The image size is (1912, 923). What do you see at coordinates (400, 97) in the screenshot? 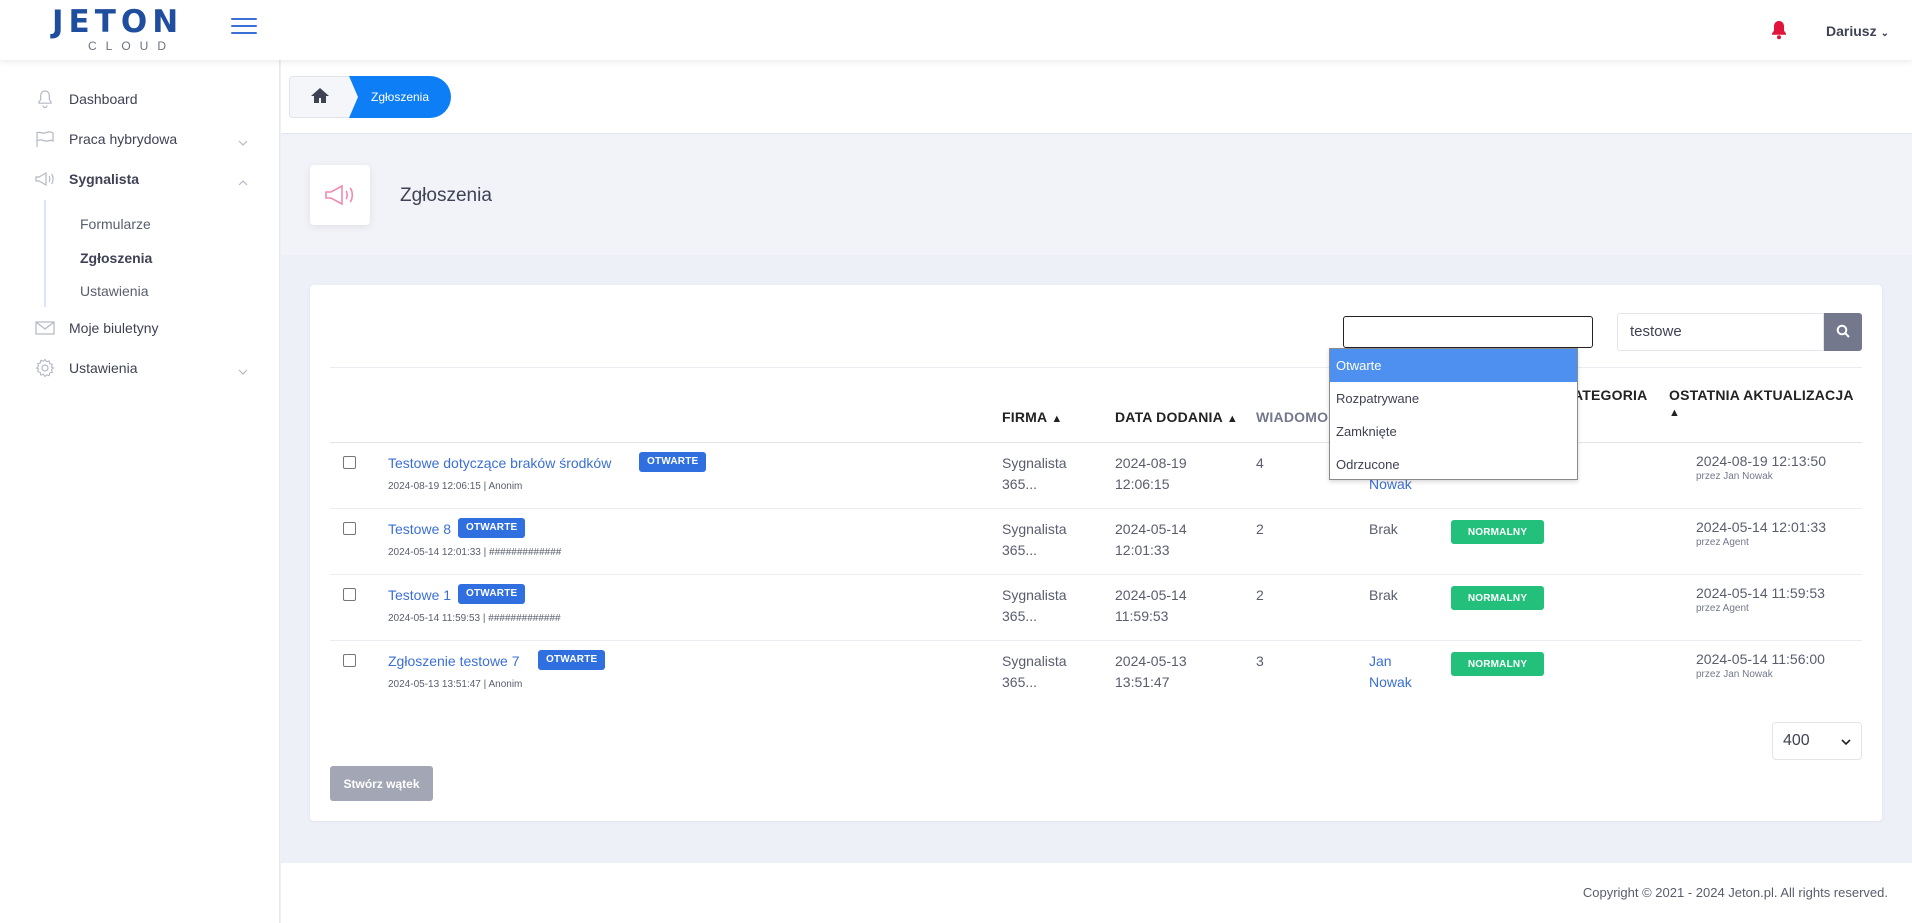
I see `breadcrumb-current: Zgłoszenia` at bounding box center [400, 97].